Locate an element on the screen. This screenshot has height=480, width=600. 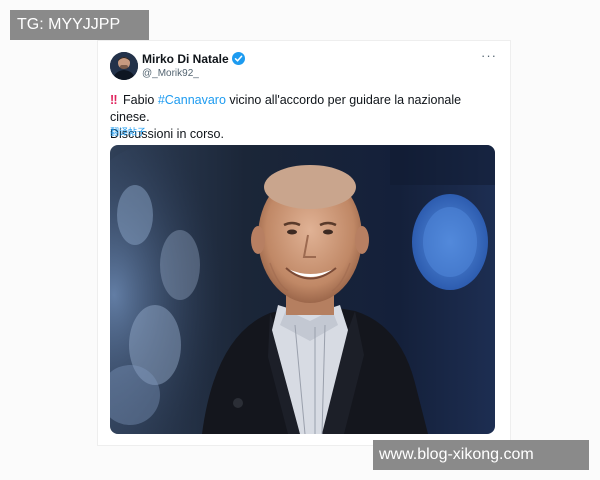
watermark-badge-top-left: TG: MYYJJPP is located at coordinates (79, 25).